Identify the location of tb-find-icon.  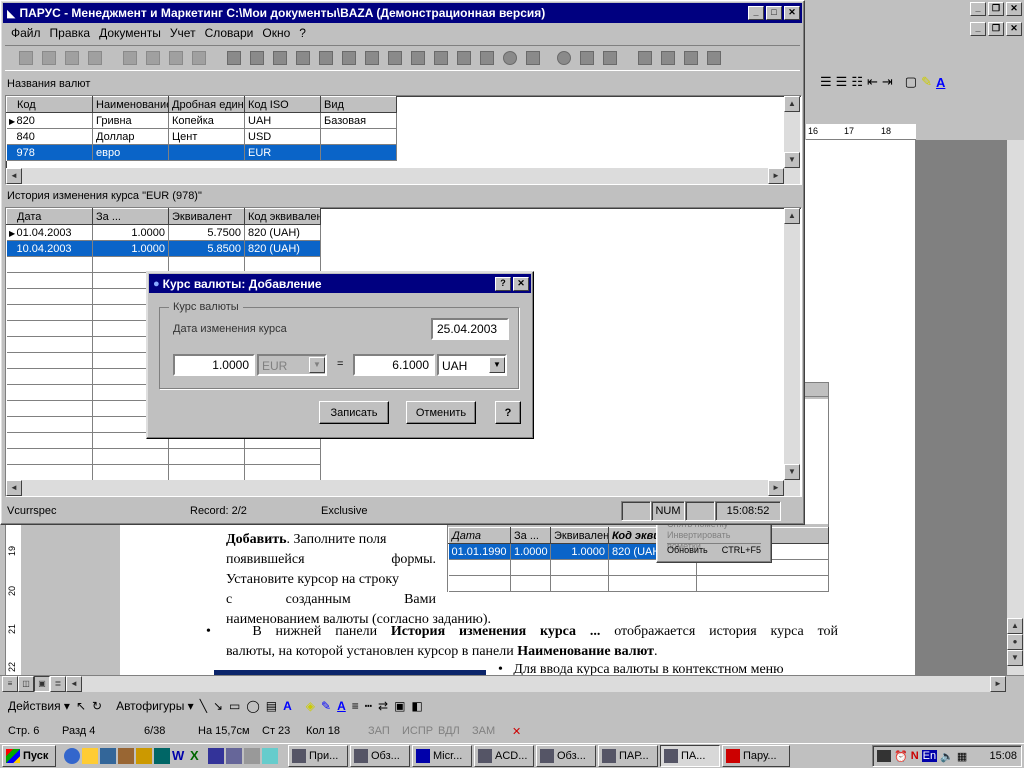
(153, 58).